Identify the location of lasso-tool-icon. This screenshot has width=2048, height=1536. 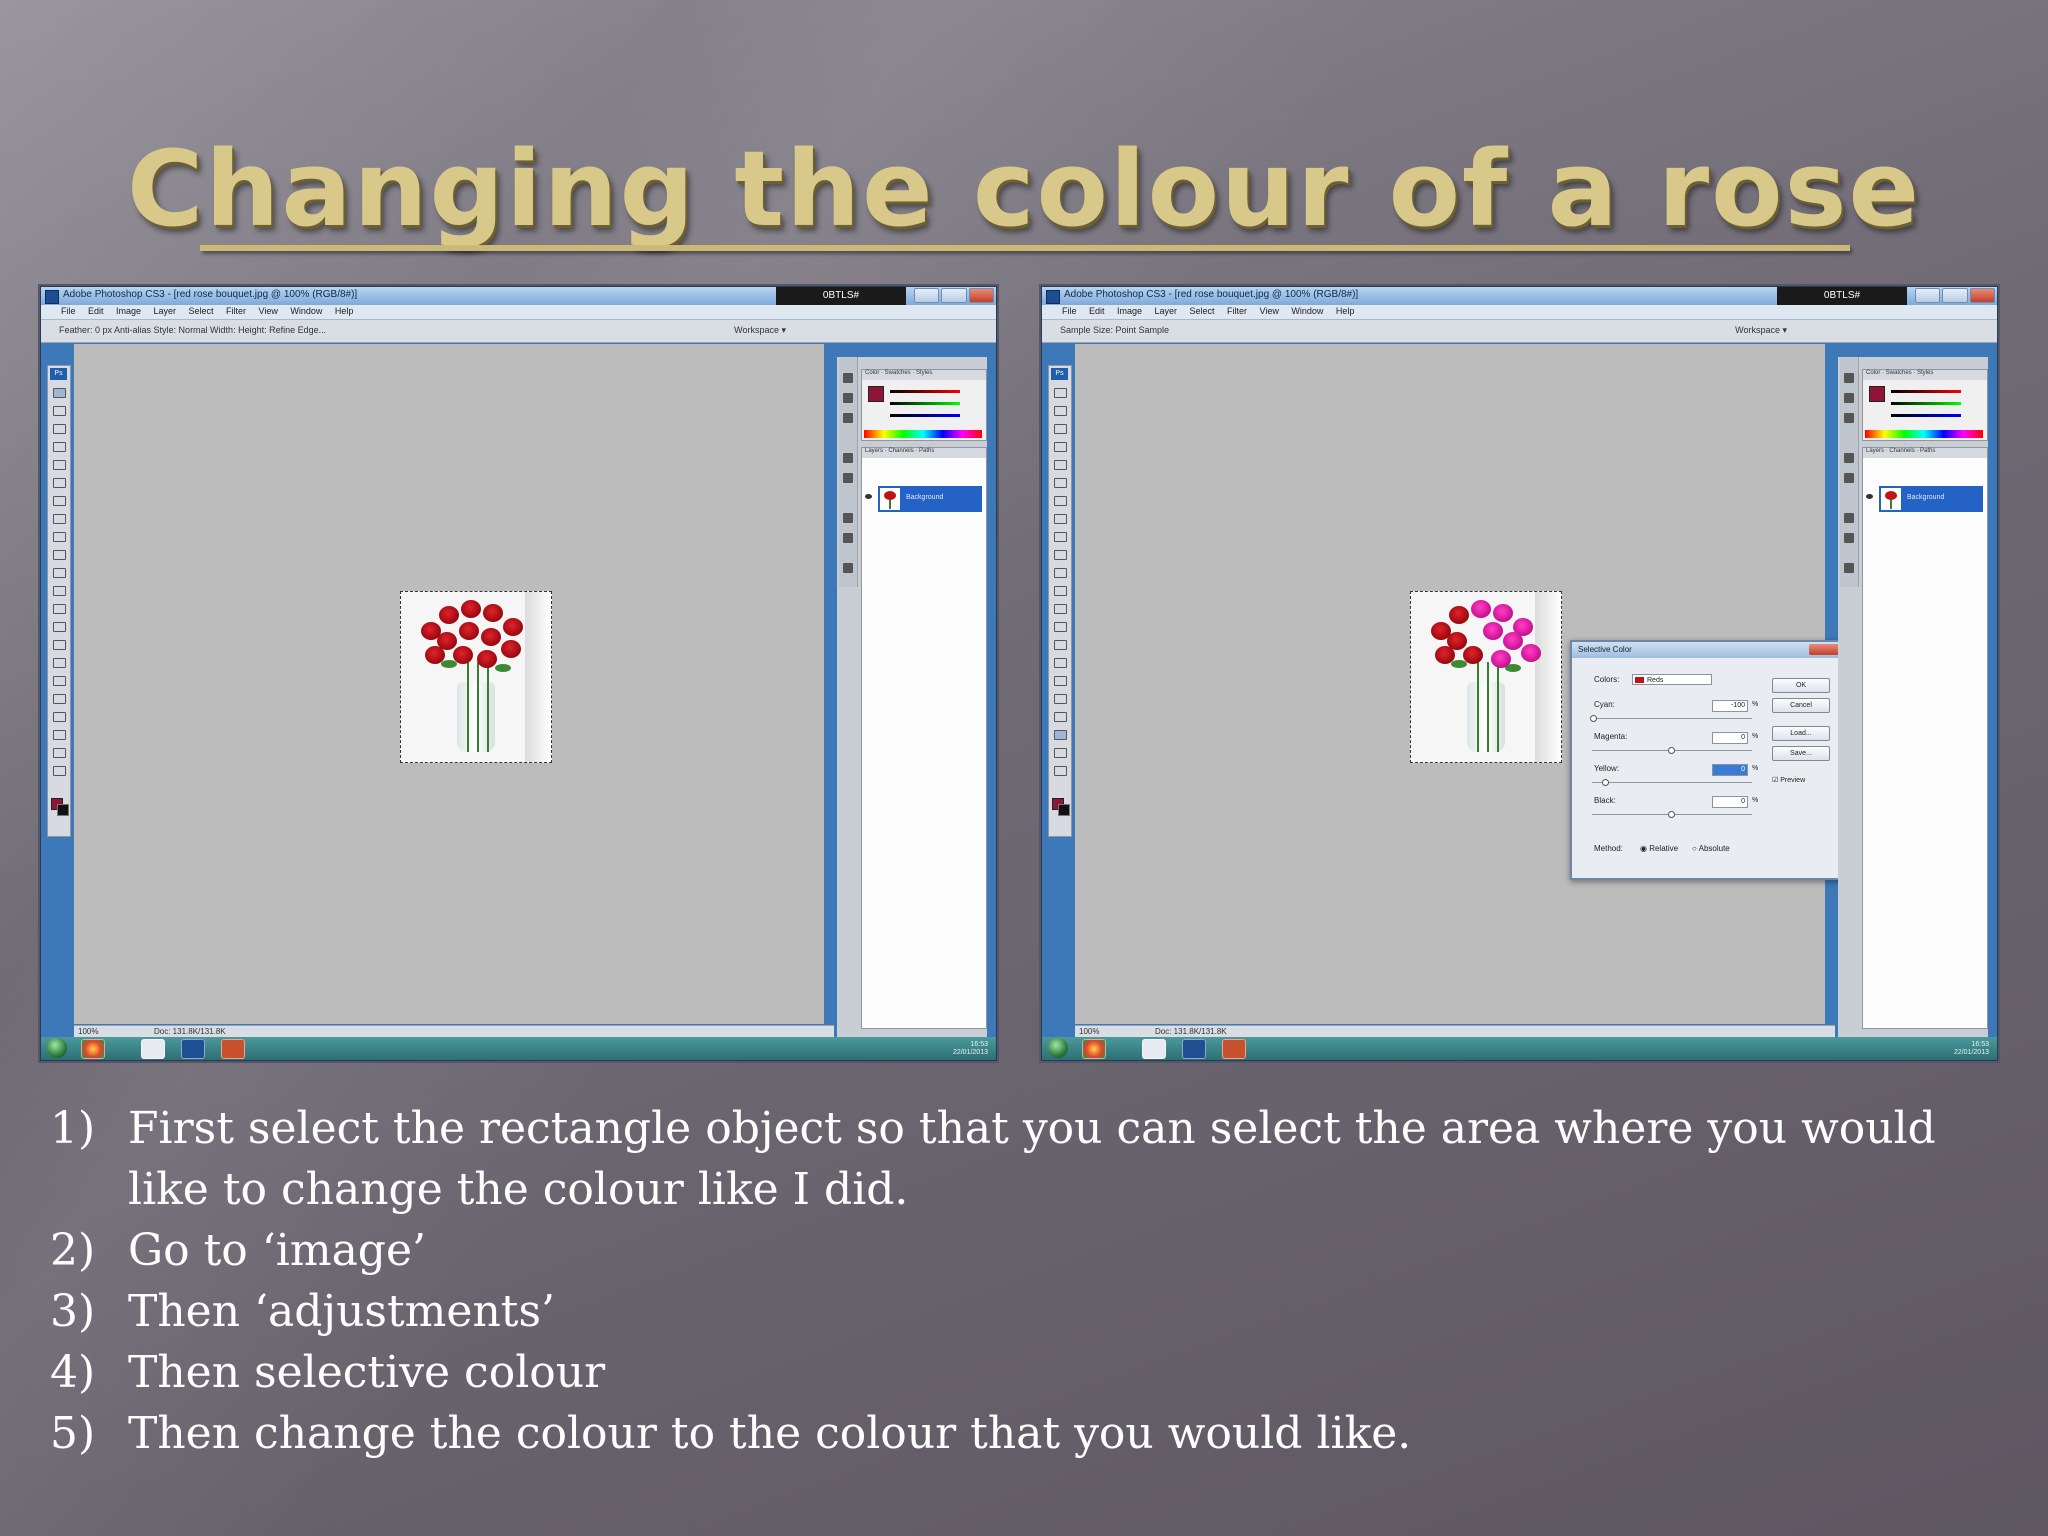
(59, 429).